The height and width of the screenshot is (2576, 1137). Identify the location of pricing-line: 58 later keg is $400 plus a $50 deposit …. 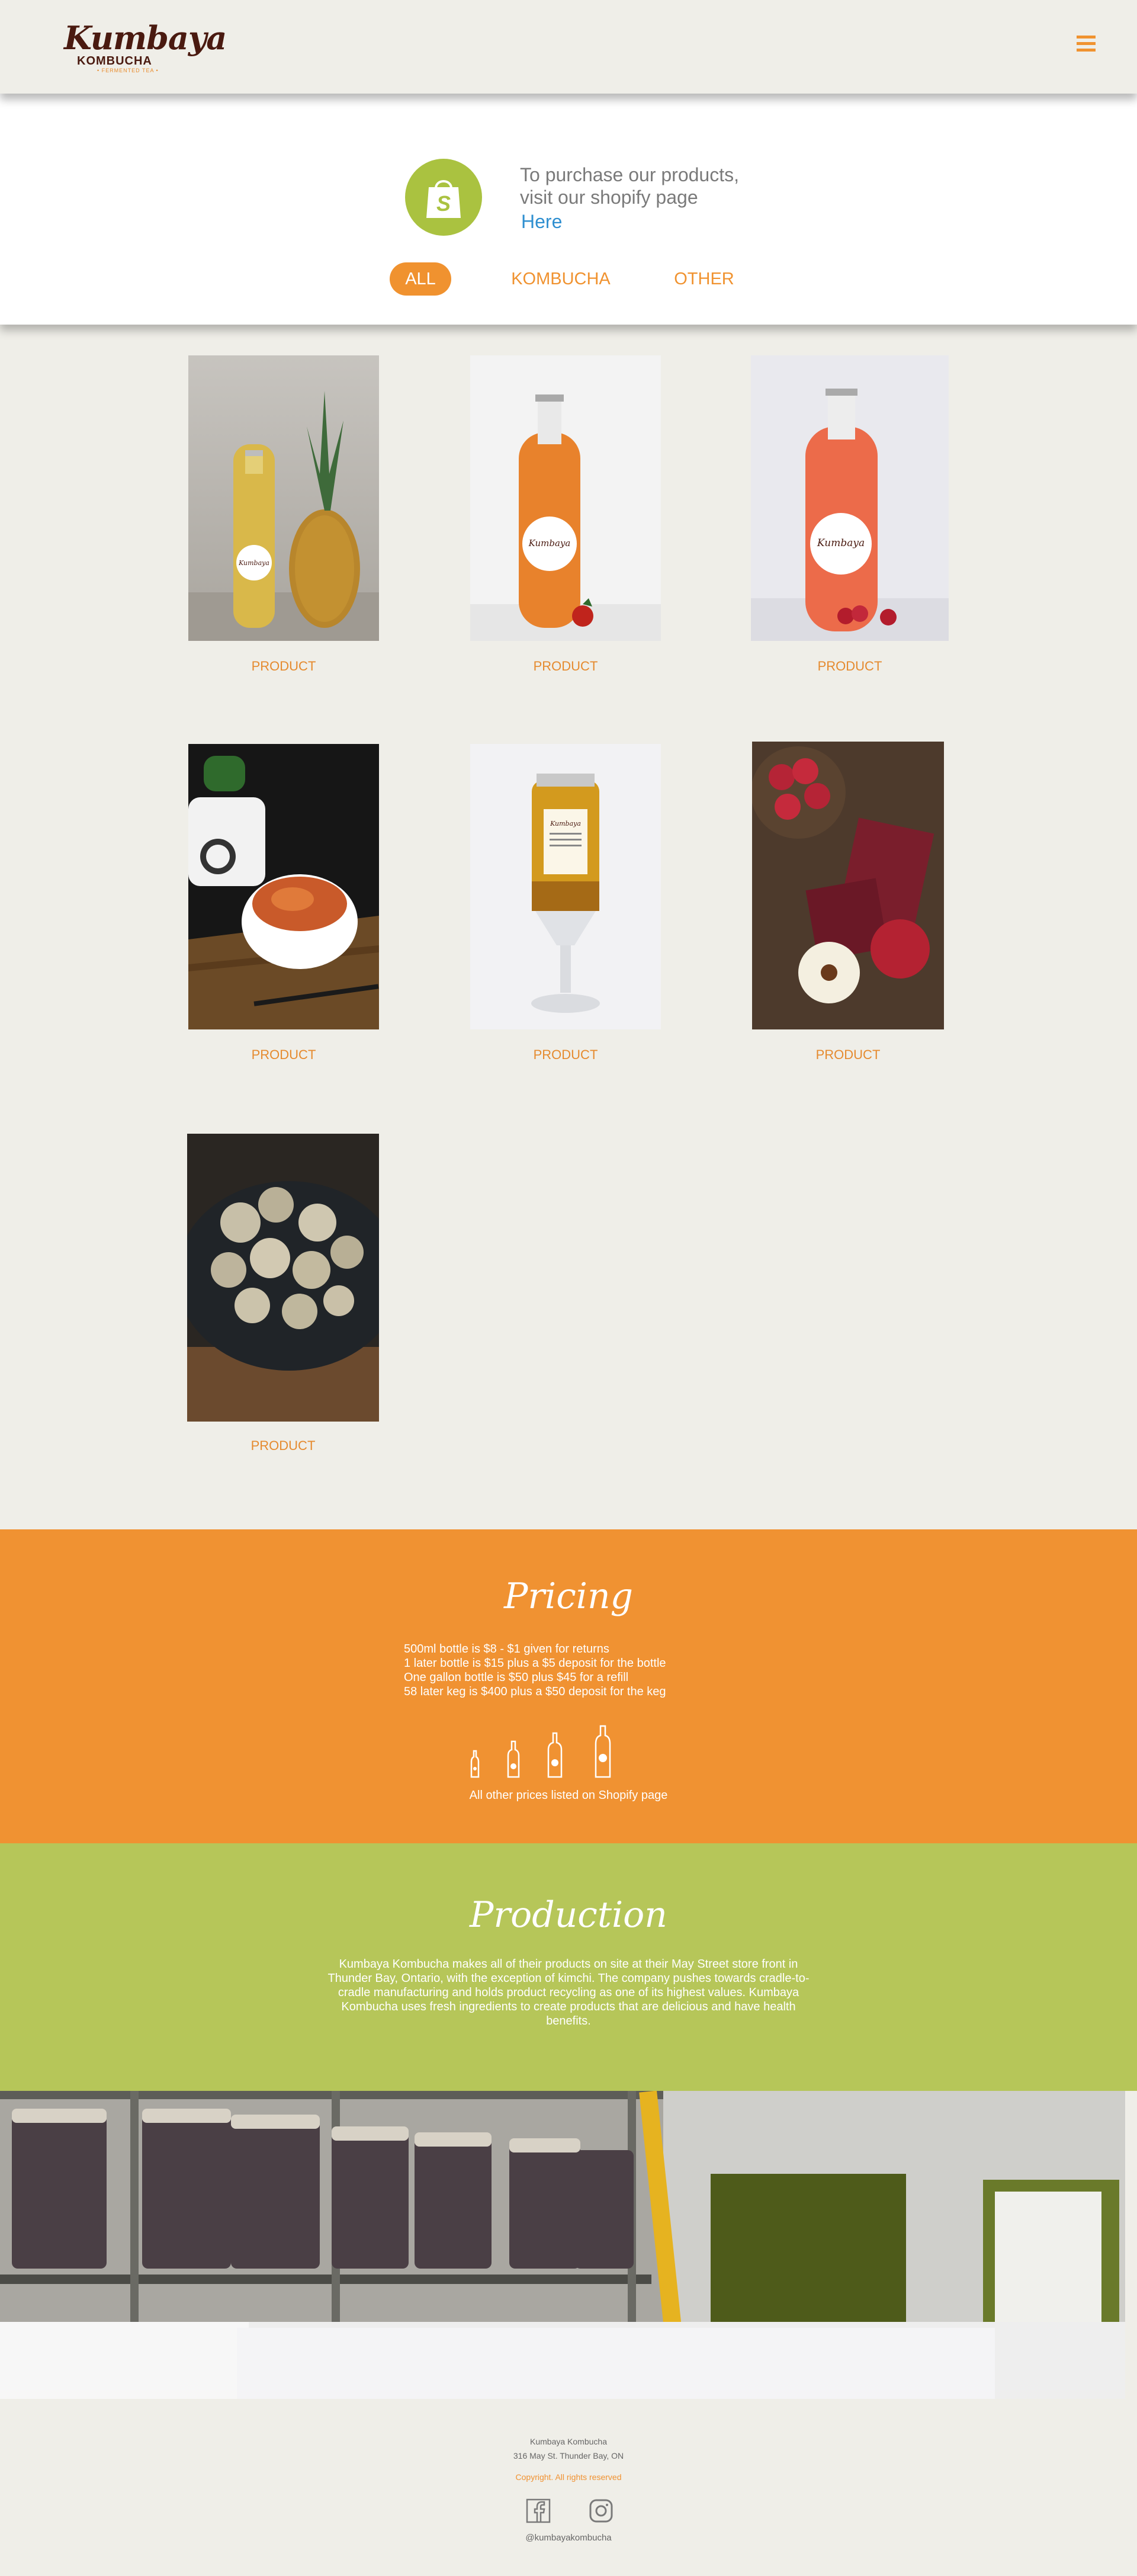
(535, 1691).